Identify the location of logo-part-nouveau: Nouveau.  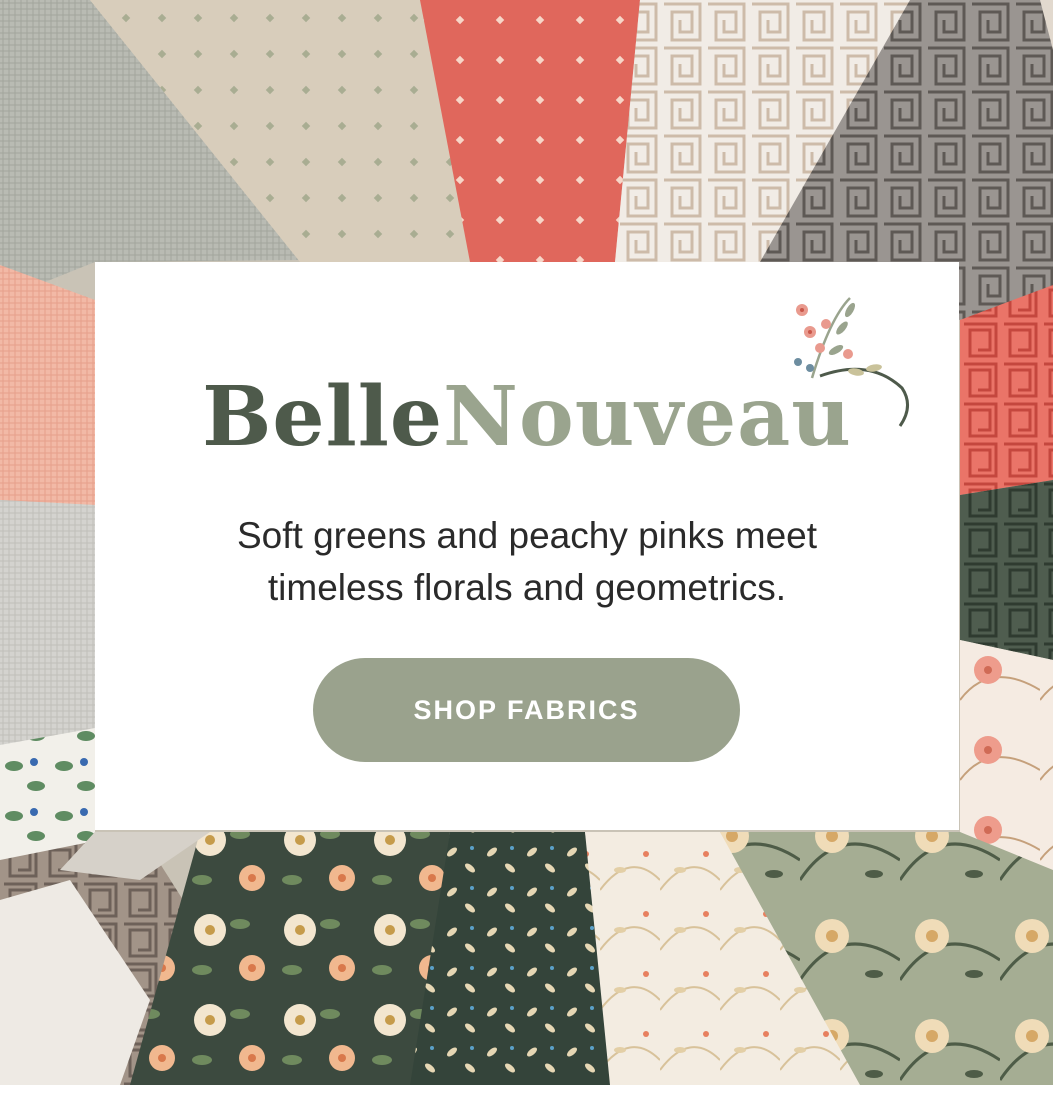
(647, 417).